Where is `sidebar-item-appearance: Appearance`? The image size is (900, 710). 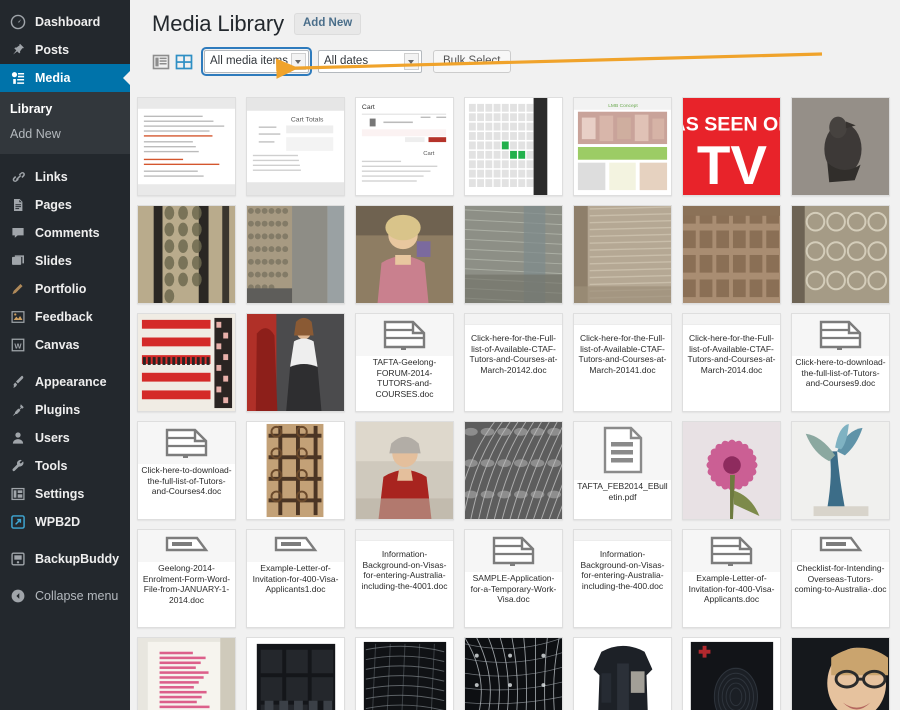
sidebar-item-appearance: Appearance is located at coordinates (65, 382).